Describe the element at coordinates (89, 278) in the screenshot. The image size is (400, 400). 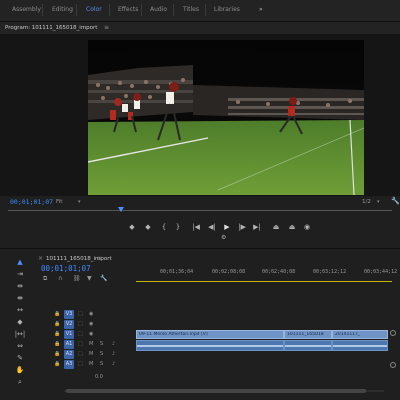
I see `add-marker-icon: ▼` at that location.